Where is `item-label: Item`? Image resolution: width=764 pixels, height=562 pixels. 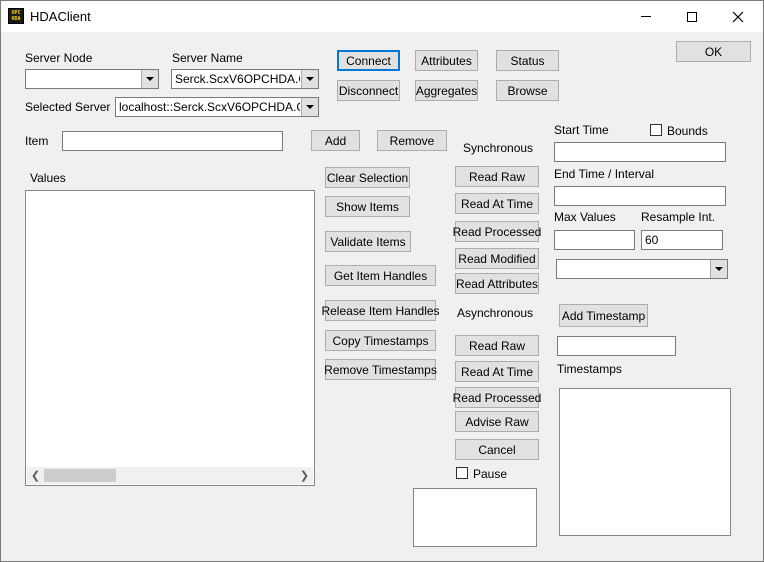
item-label: Item is located at coordinates (37, 141).